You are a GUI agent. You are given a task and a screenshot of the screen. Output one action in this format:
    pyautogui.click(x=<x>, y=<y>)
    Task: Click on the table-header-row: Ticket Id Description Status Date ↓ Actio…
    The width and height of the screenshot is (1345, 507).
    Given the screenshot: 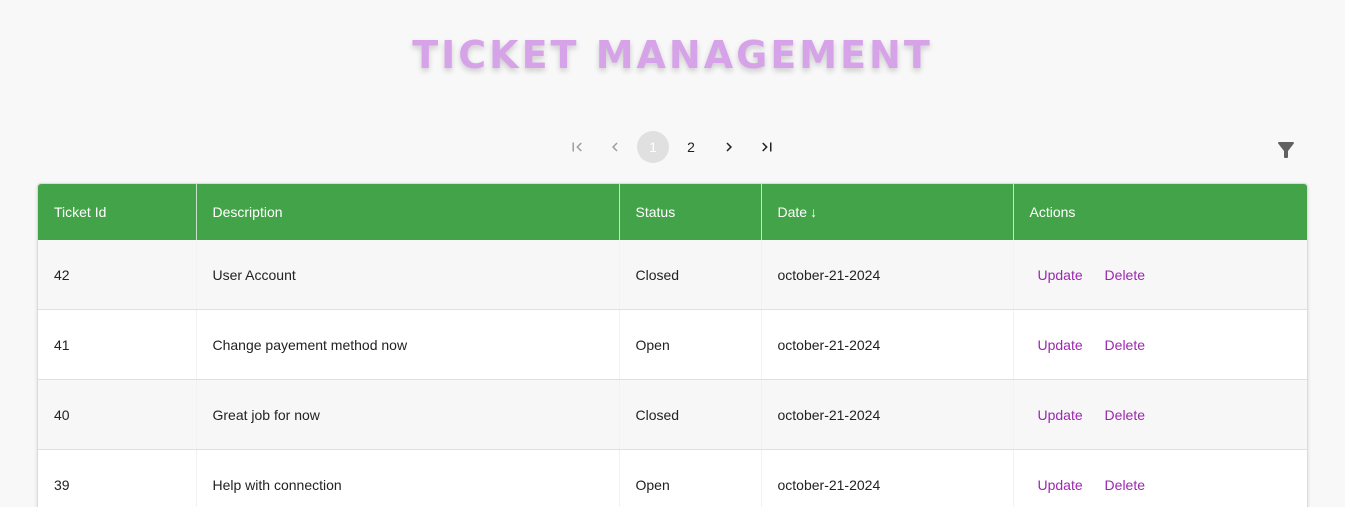 What is the action you would take?
    pyautogui.click(x=672, y=212)
    